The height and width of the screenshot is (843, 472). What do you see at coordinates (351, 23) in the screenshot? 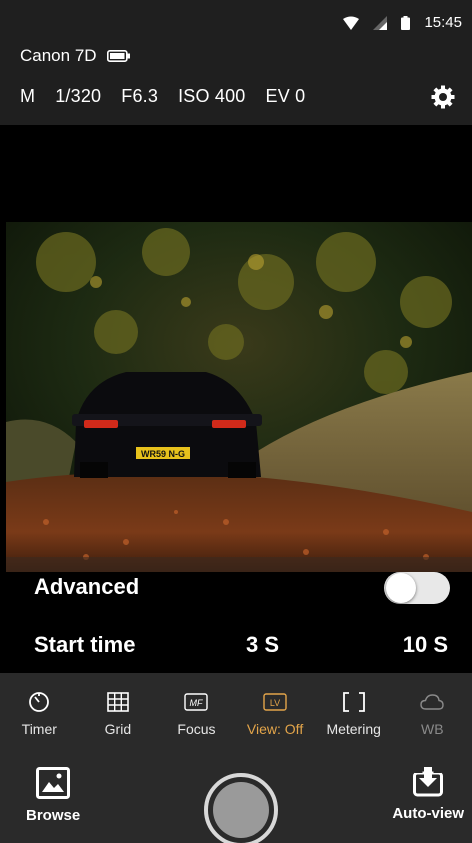
I see `wifi-icon` at bounding box center [351, 23].